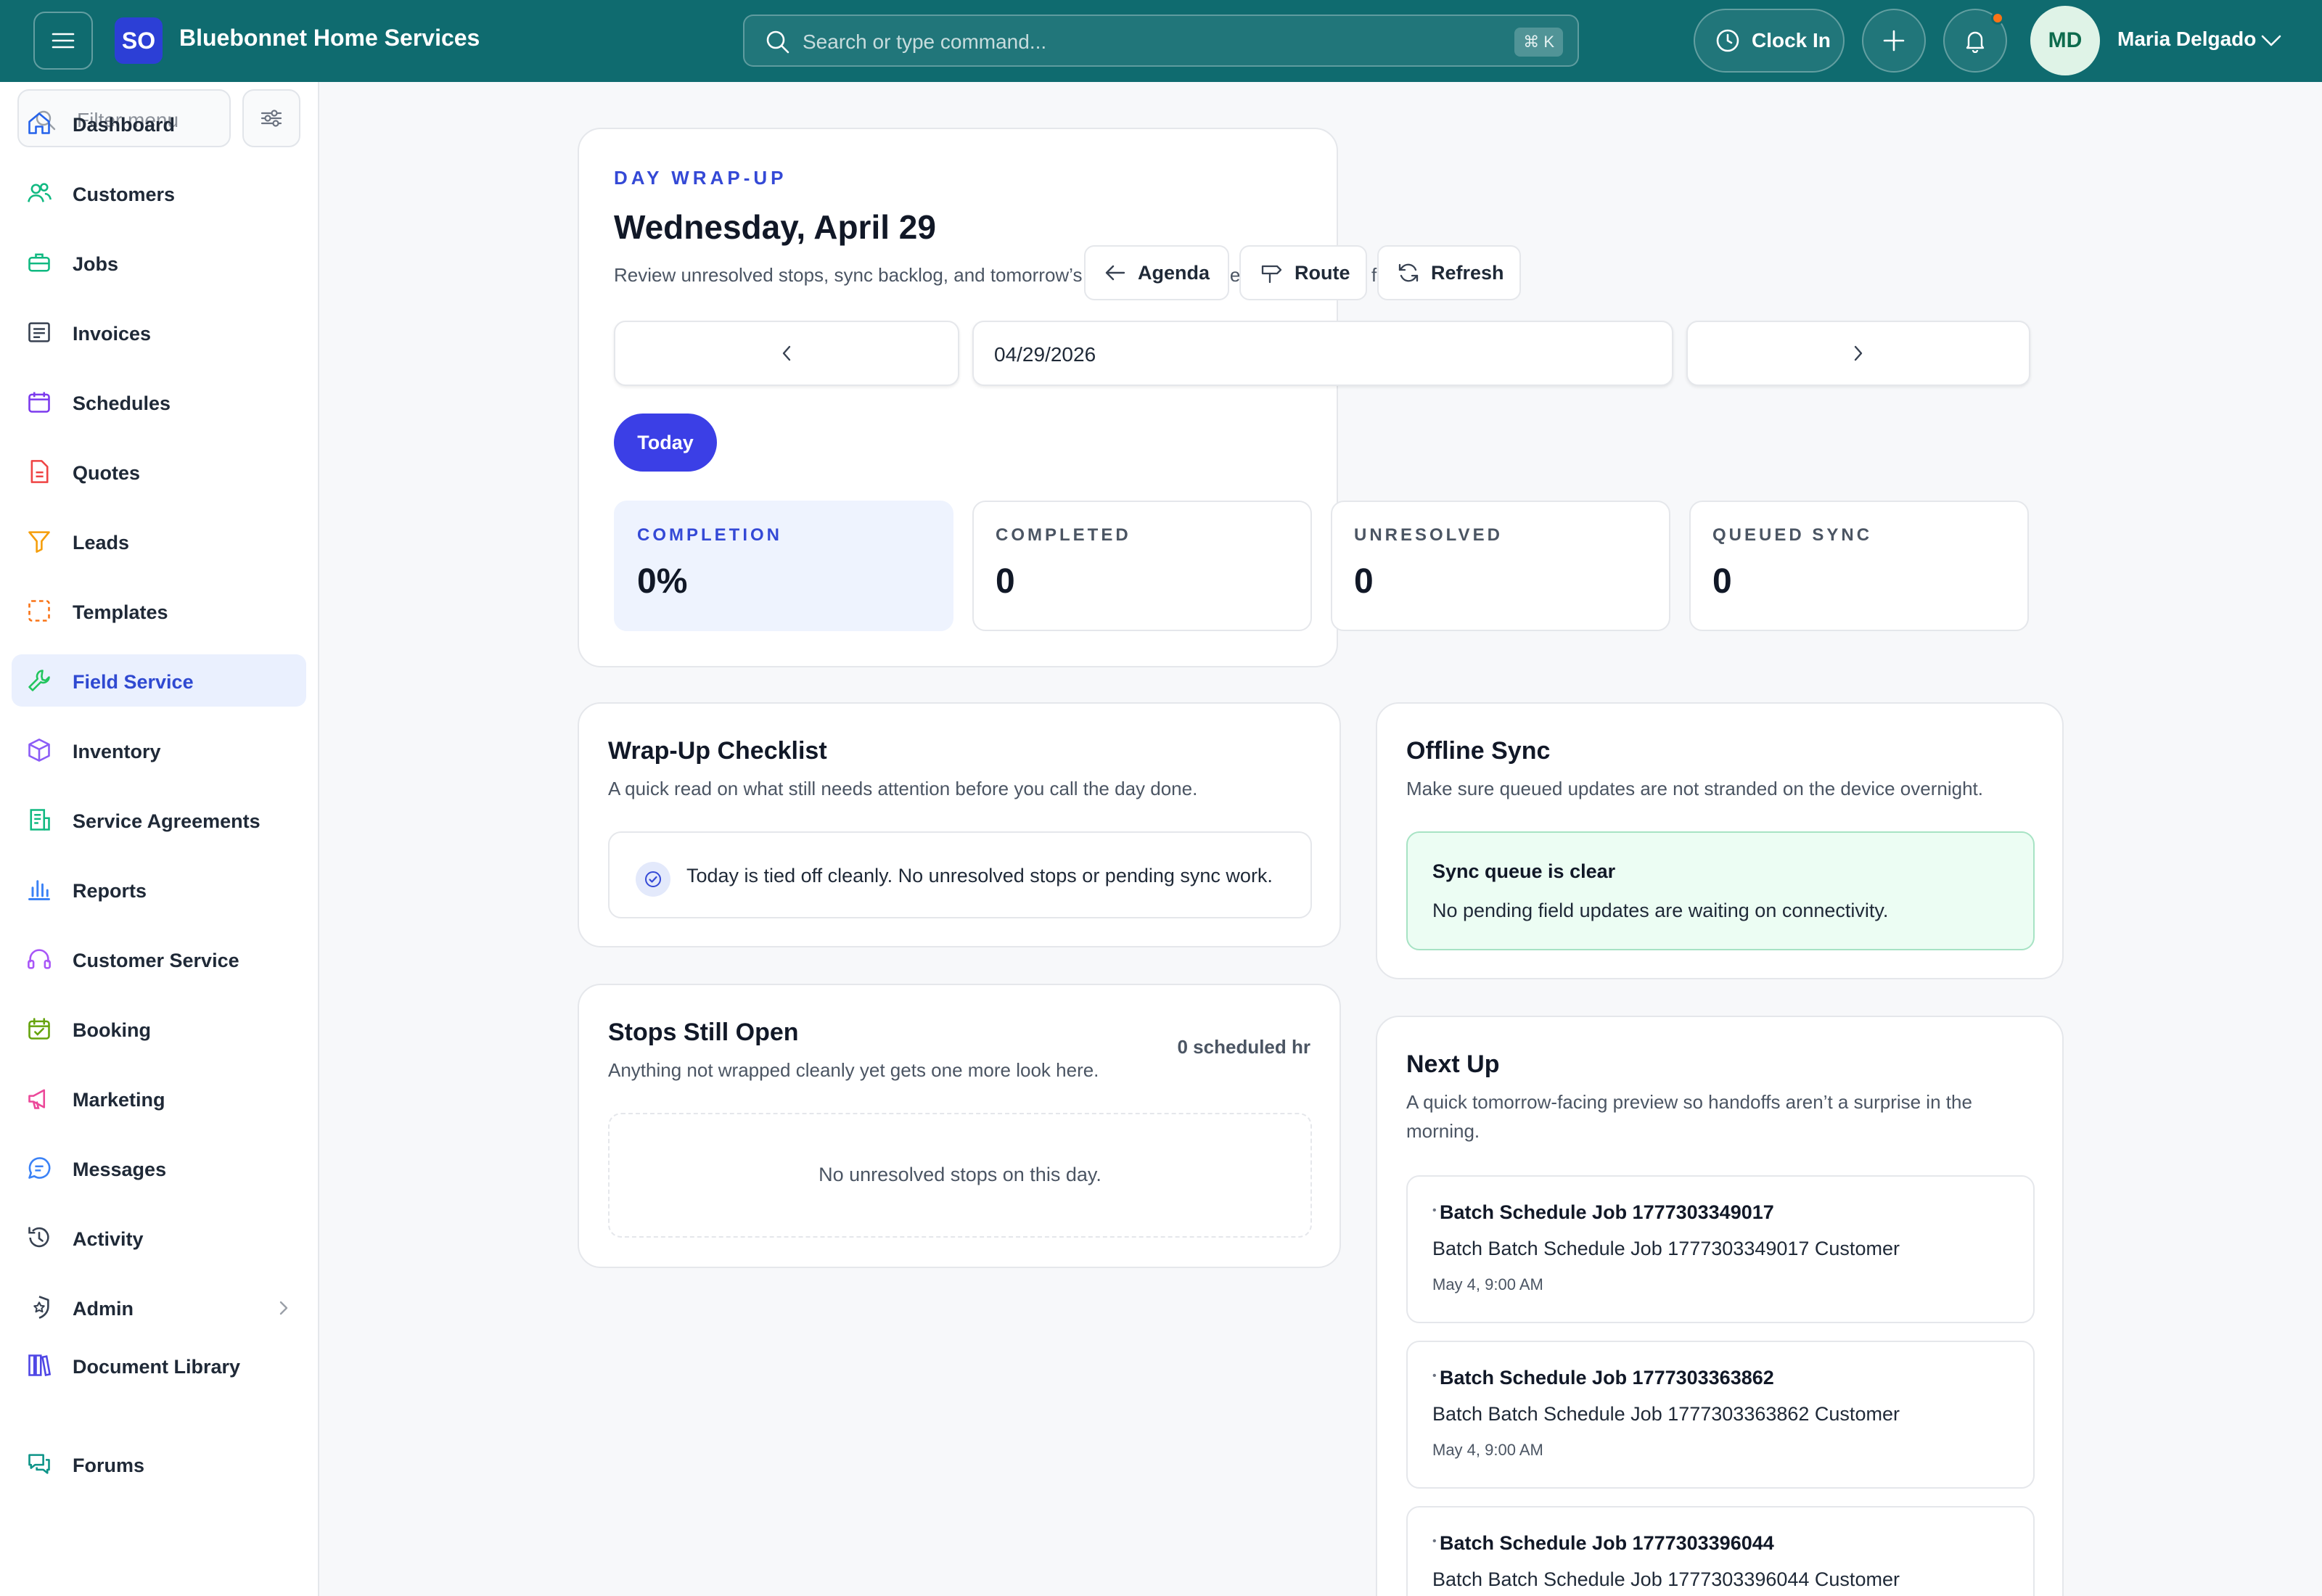 The width and height of the screenshot is (2322, 1596). What do you see at coordinates (159, 332) in the screenshot?
I see `sidebar-item-invoices: Invoices` at bounding box center [159, 332].